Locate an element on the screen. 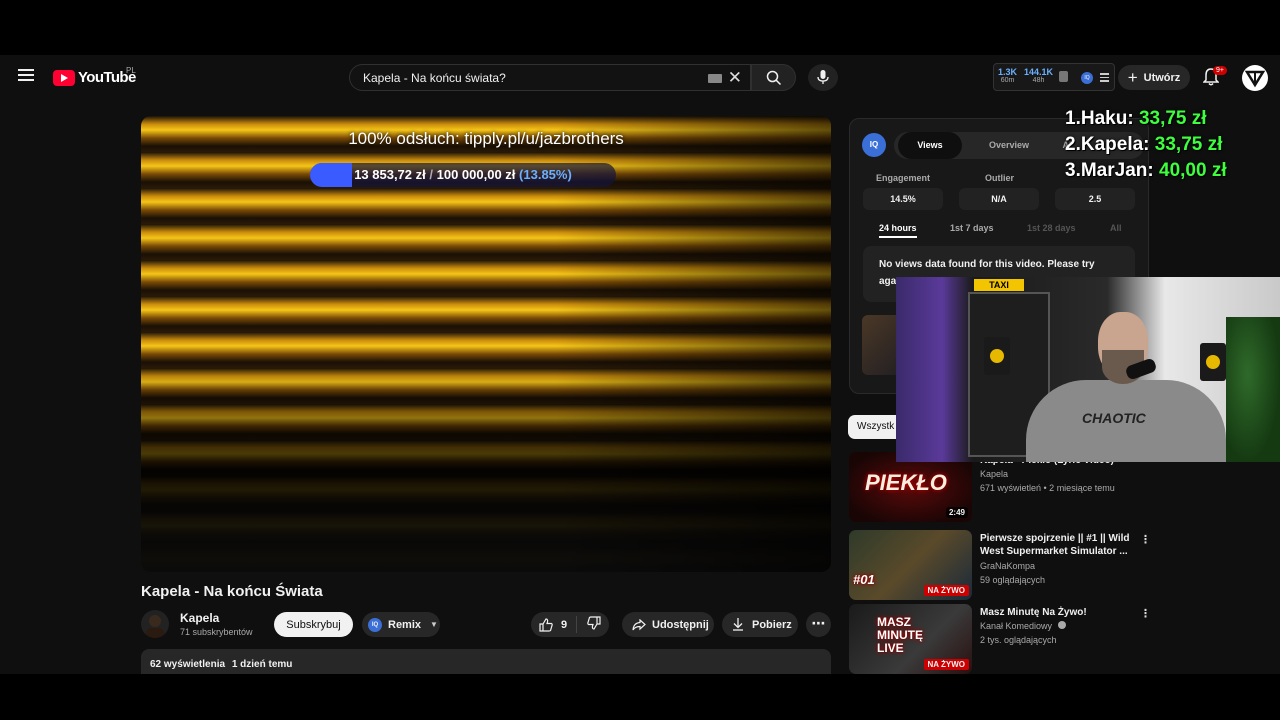 Image resolution: width=1280 pixels, height=720 pixels. thumbs-down-icon is located at coordinates (594, 623).